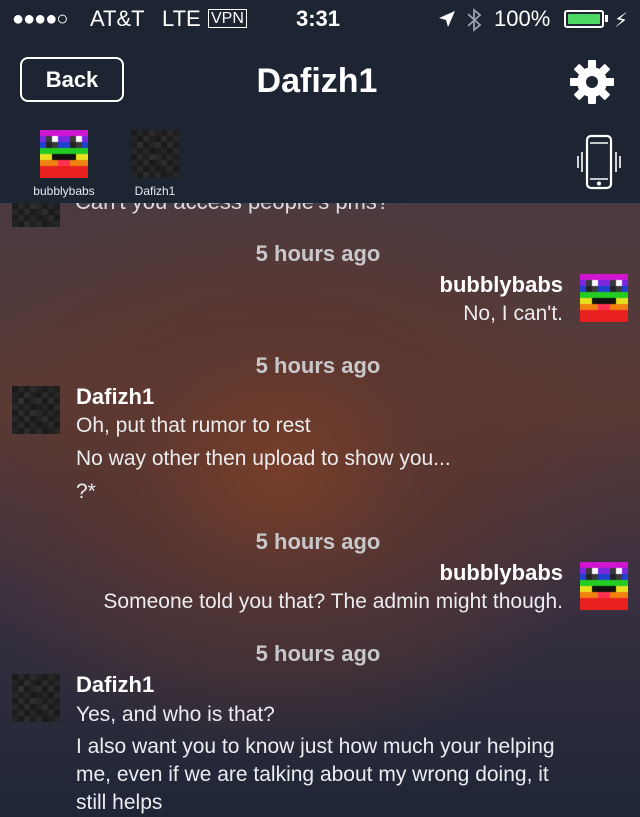 This screenshot has height=817, width=640. I want to click on charging-bolt-icon: ⚡︎, so click(621, 21).